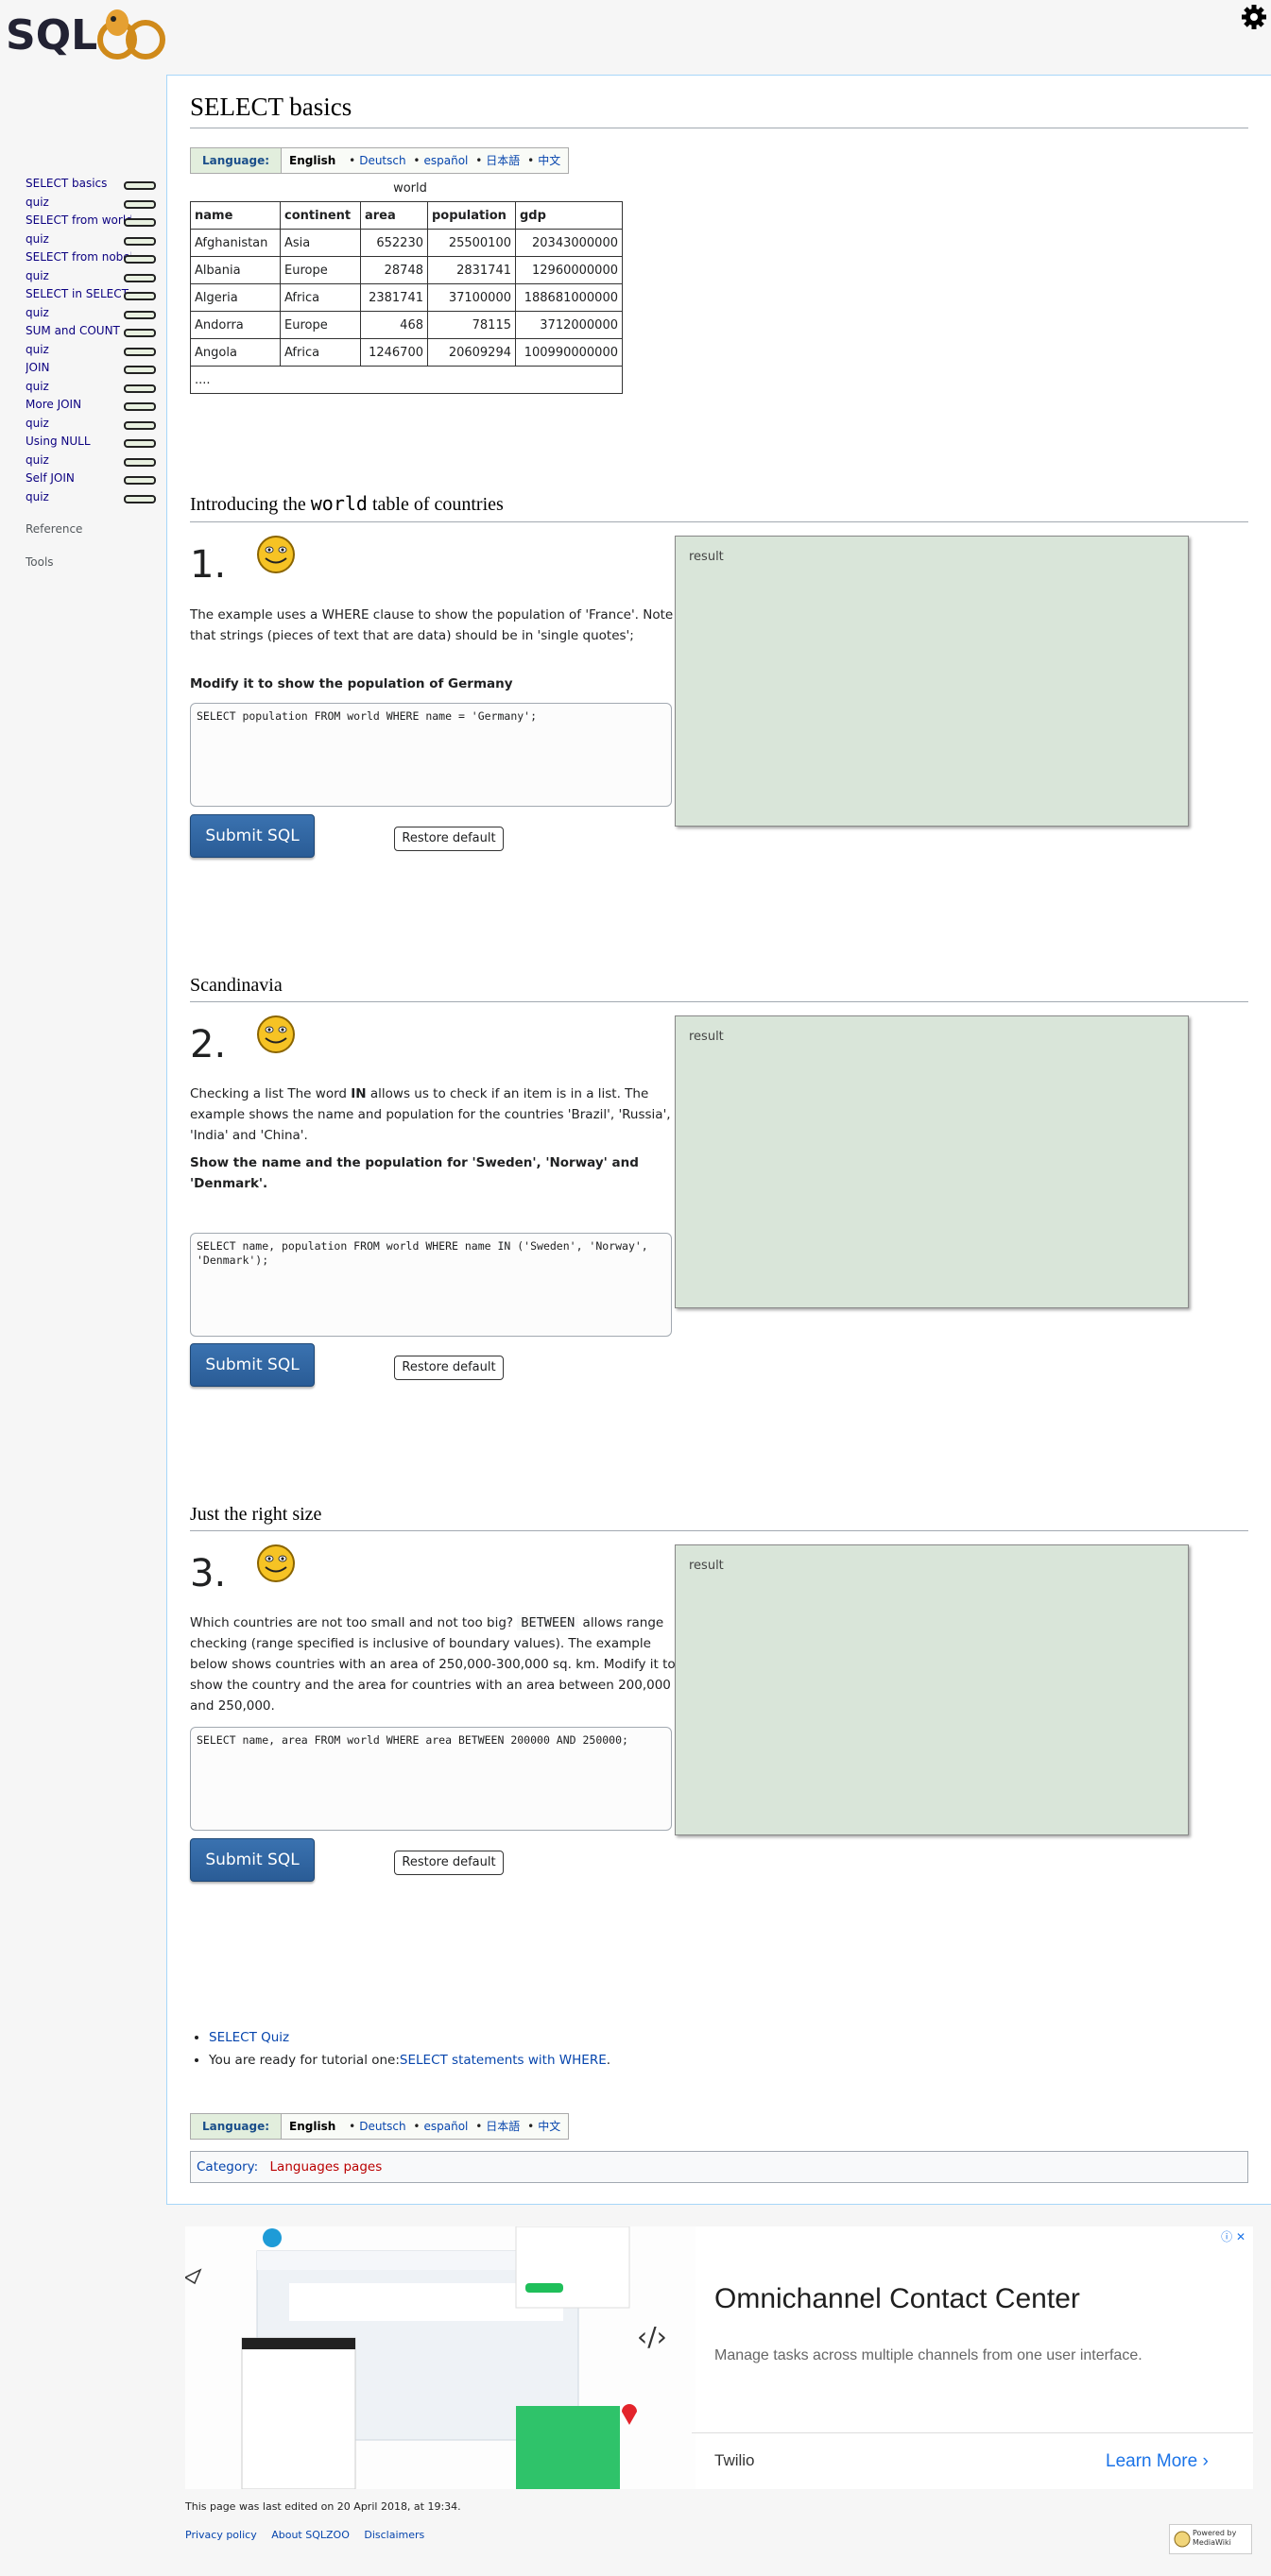  I want to click on sidebar-item: SUM and COUNT, so click(95, 333).